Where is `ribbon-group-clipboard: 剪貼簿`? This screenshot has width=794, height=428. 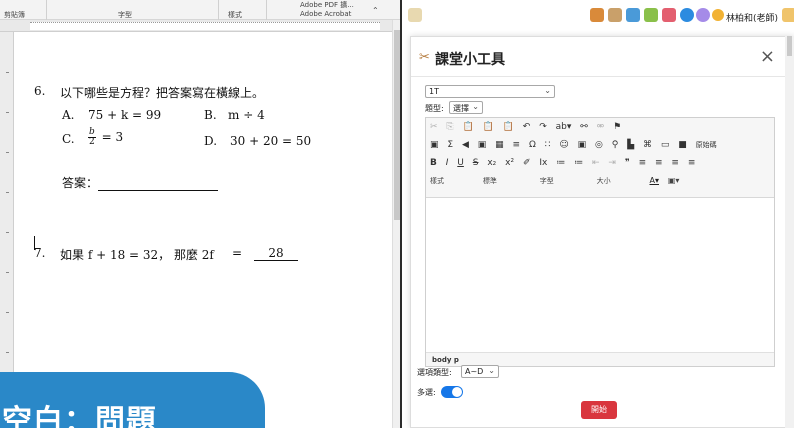 ribbon-group-clipboard: 剪貼簿 is located at coordinates (14, 15).